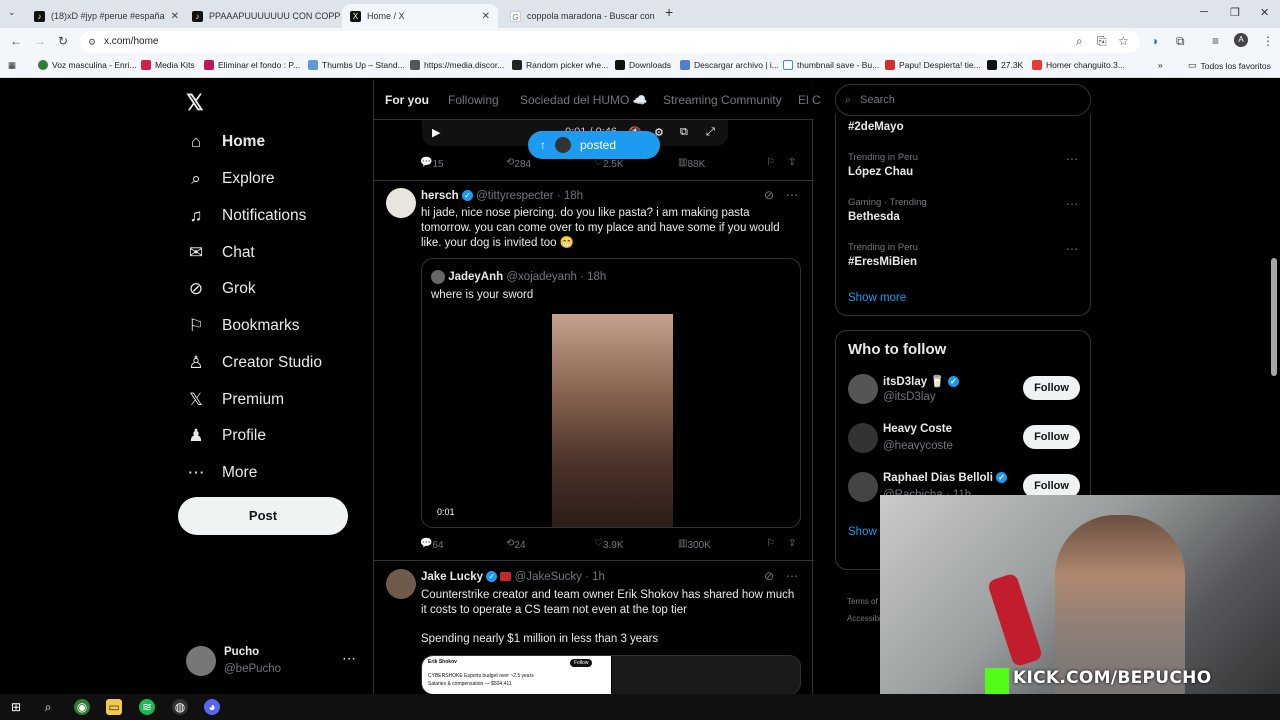 This screenshot has width=1280, height=720. Describe the element at coordinates (515, 196) in the screenshot. I see `author-handle: @tittyrespecter` at that location.